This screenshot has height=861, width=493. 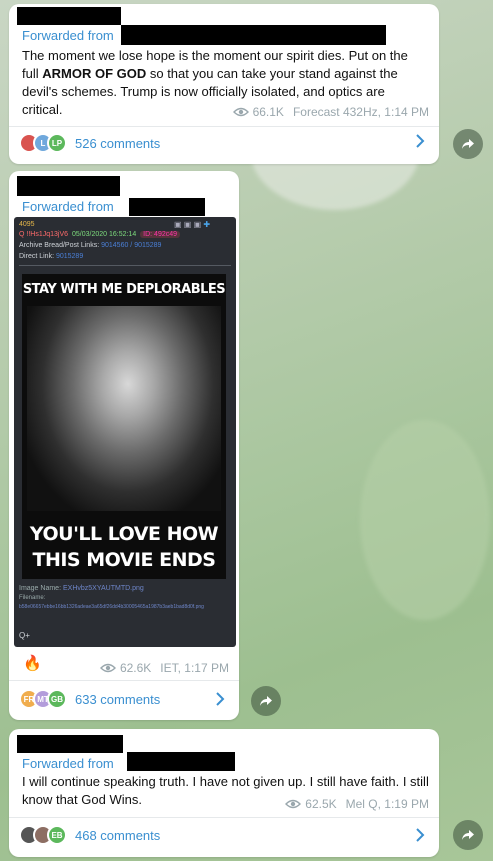 I want to click on author-time: IET, 1:17 PM, so click(x=194, y=668).